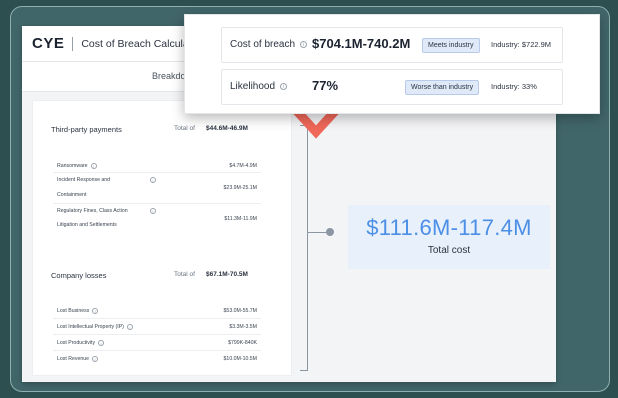 Image resolution: width=618 pixels, height=398 pixels. Describe the element at coordinates (169, 76) in the screenshot. I see `tab-breakdown: Breakdo` at that location.